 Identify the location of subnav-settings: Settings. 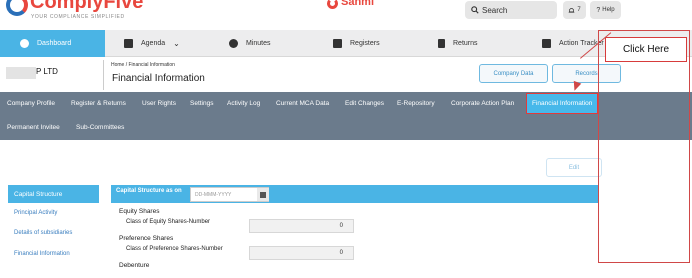
(202, 103).